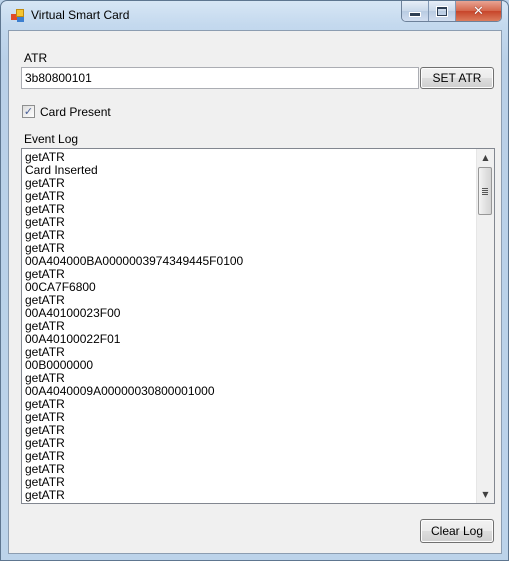 The height and width of the screenshot is (561, 509). What do you see at coordinates (80, 15) in the screenshot?
I see `window-title: Virtual Smart Card` at bounding box center [80, 15].